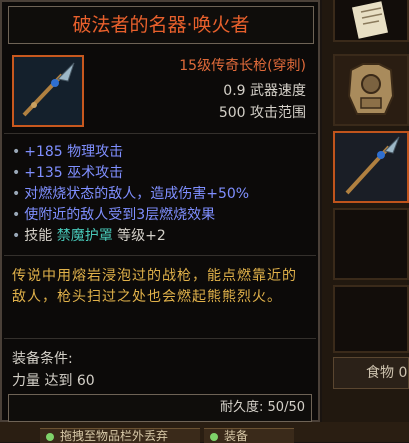  Describe the element at coordinates (264, 91) in the screenshot. I see `attack-speed: 0.9 武器速度` at that location.